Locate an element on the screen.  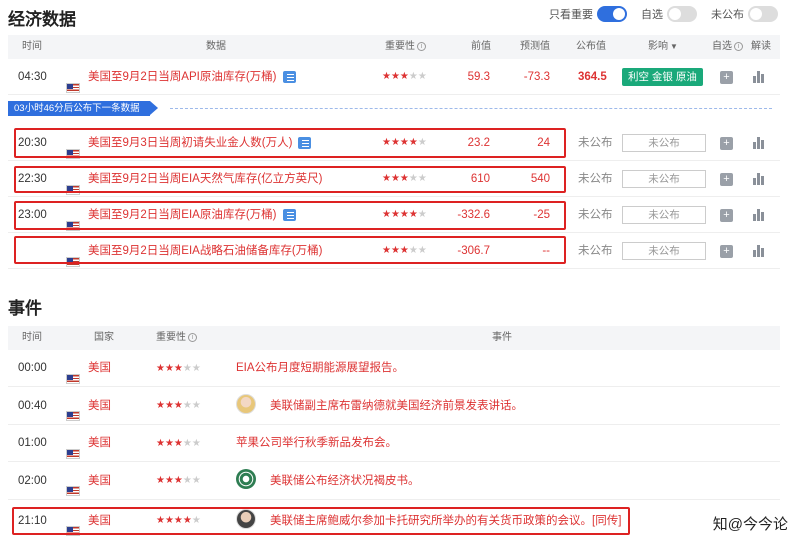
header-event: 事件 is located at coordinates (502, 337).